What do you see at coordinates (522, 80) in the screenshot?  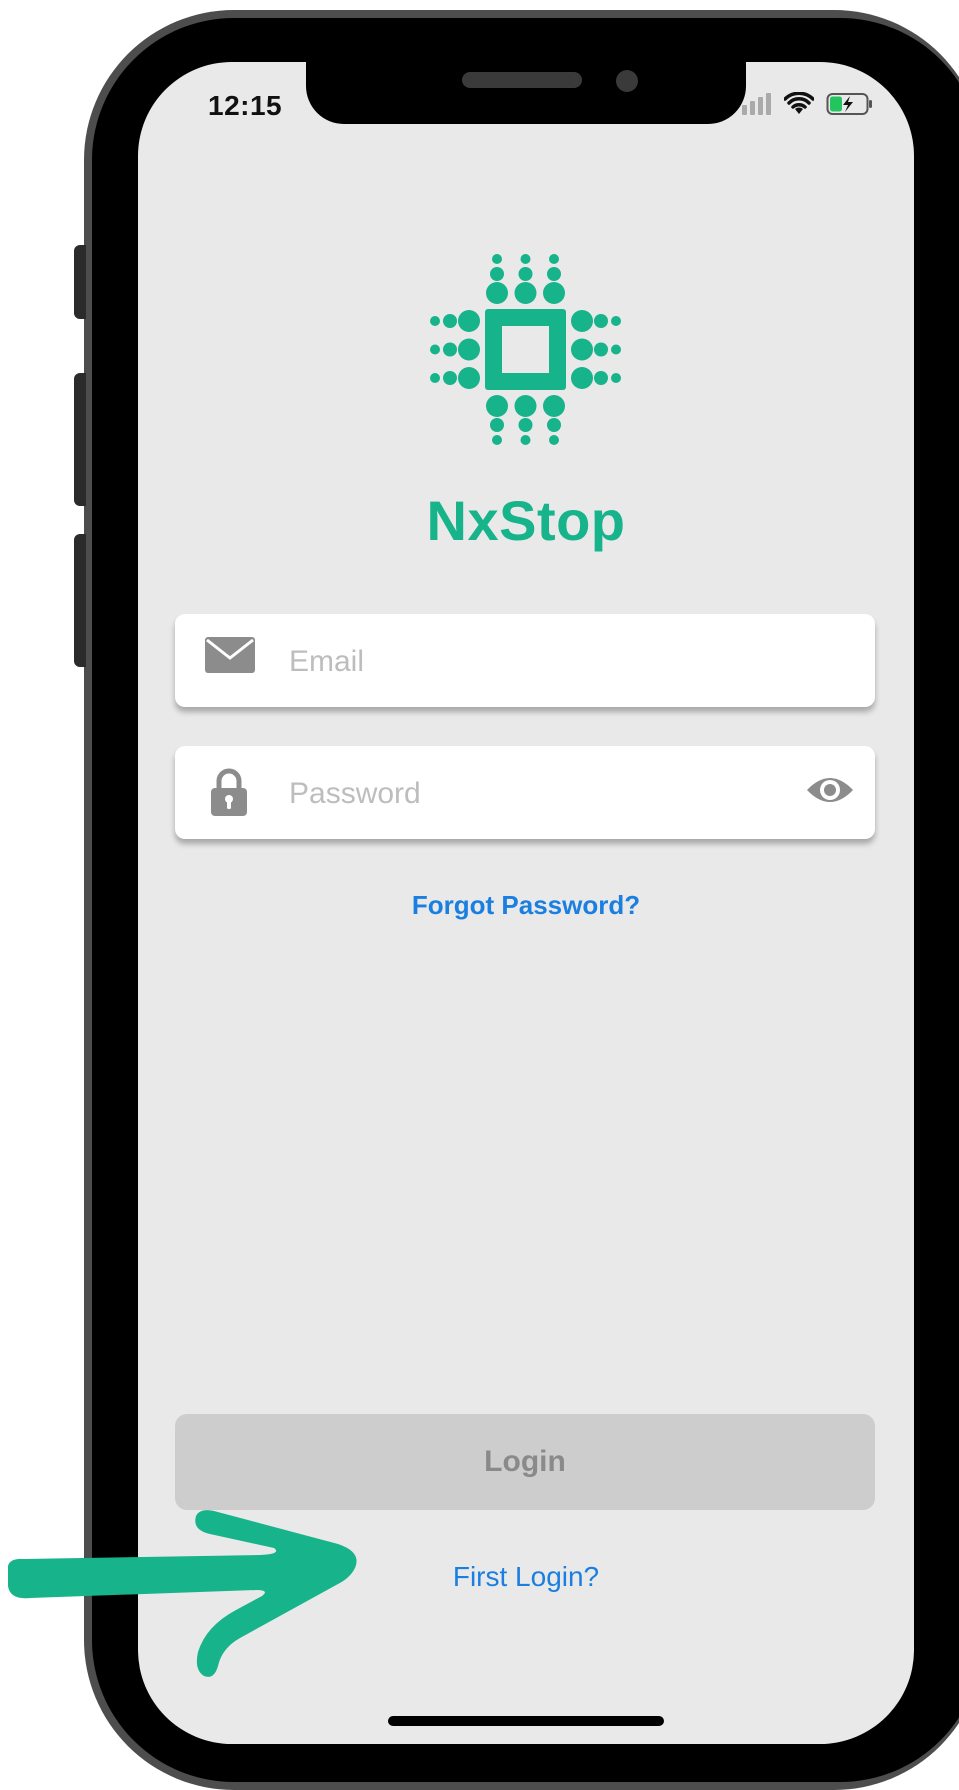 I see `speaker-grille` at bounding box center [522, 80].